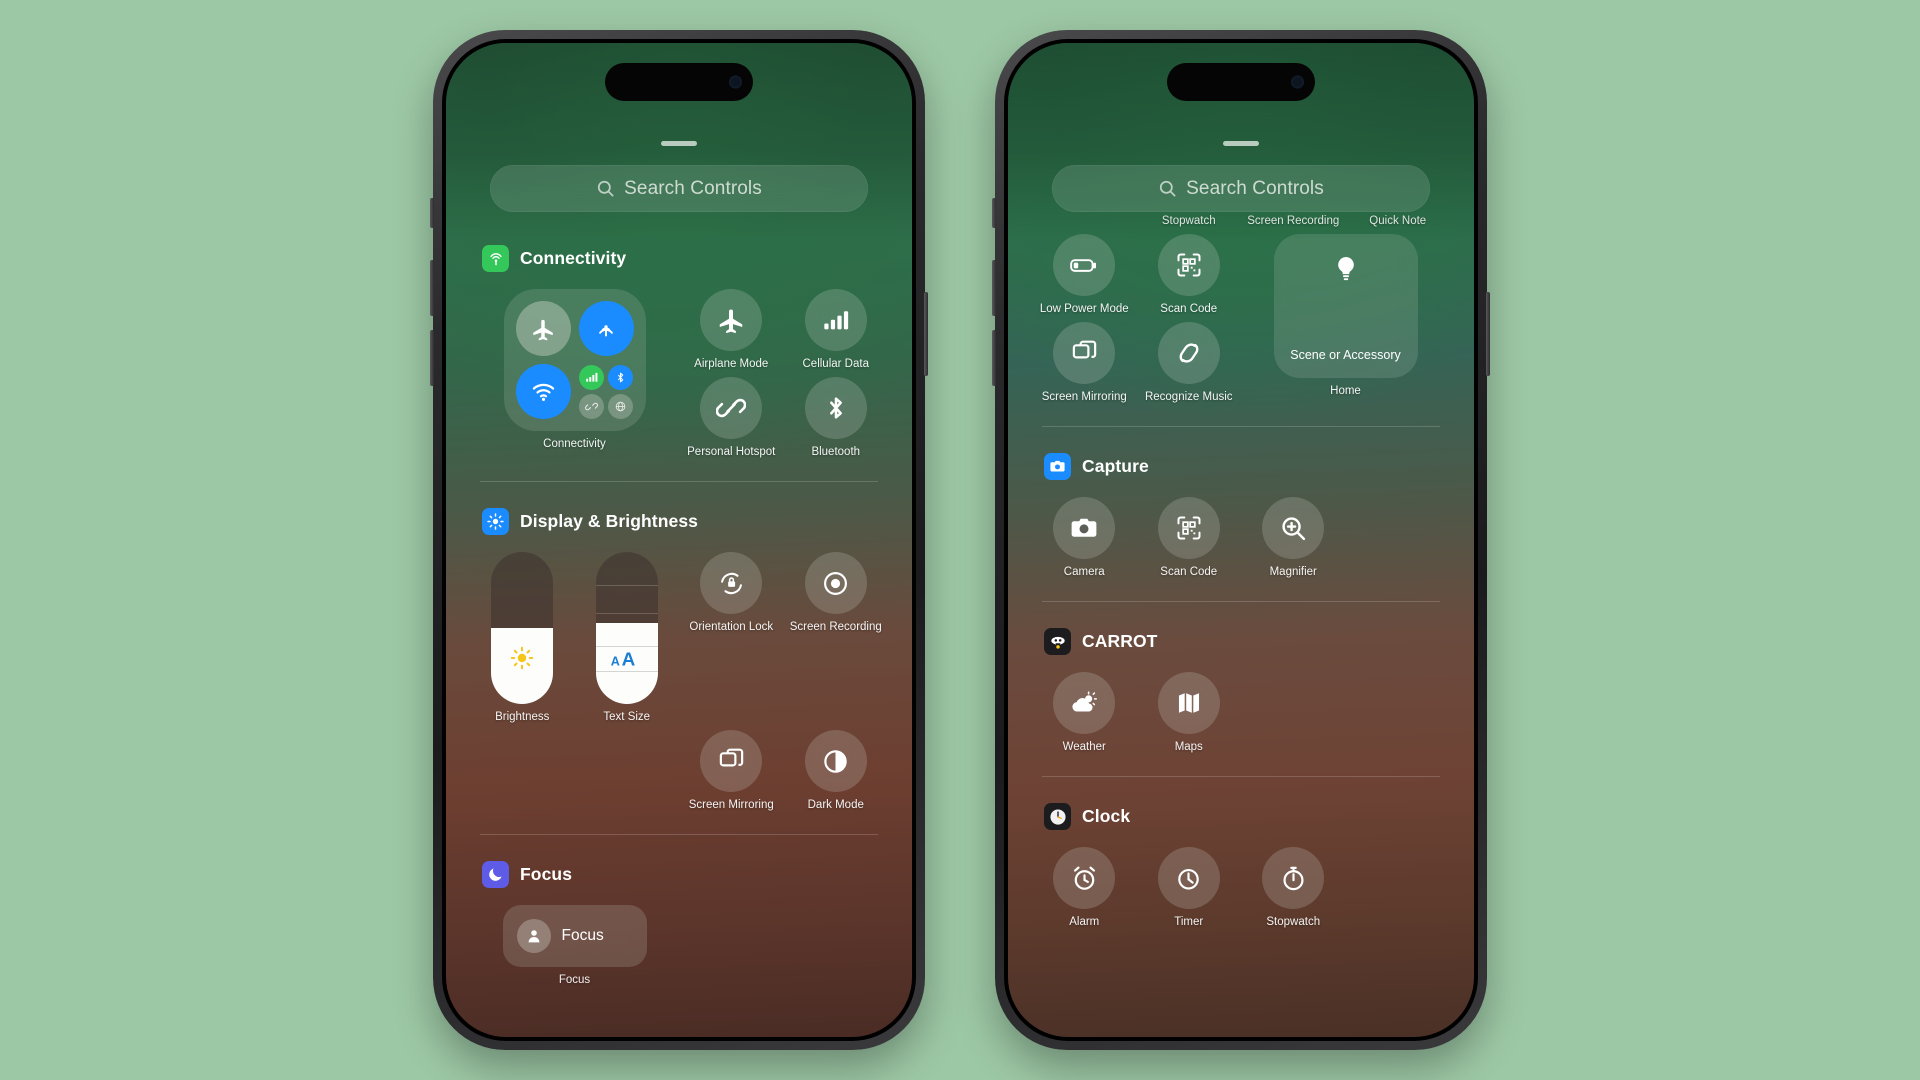 Image resolution: width=1920 pixels, height=1080 pixels. I want to click on control-camera: Camera, so click(1084, 538).